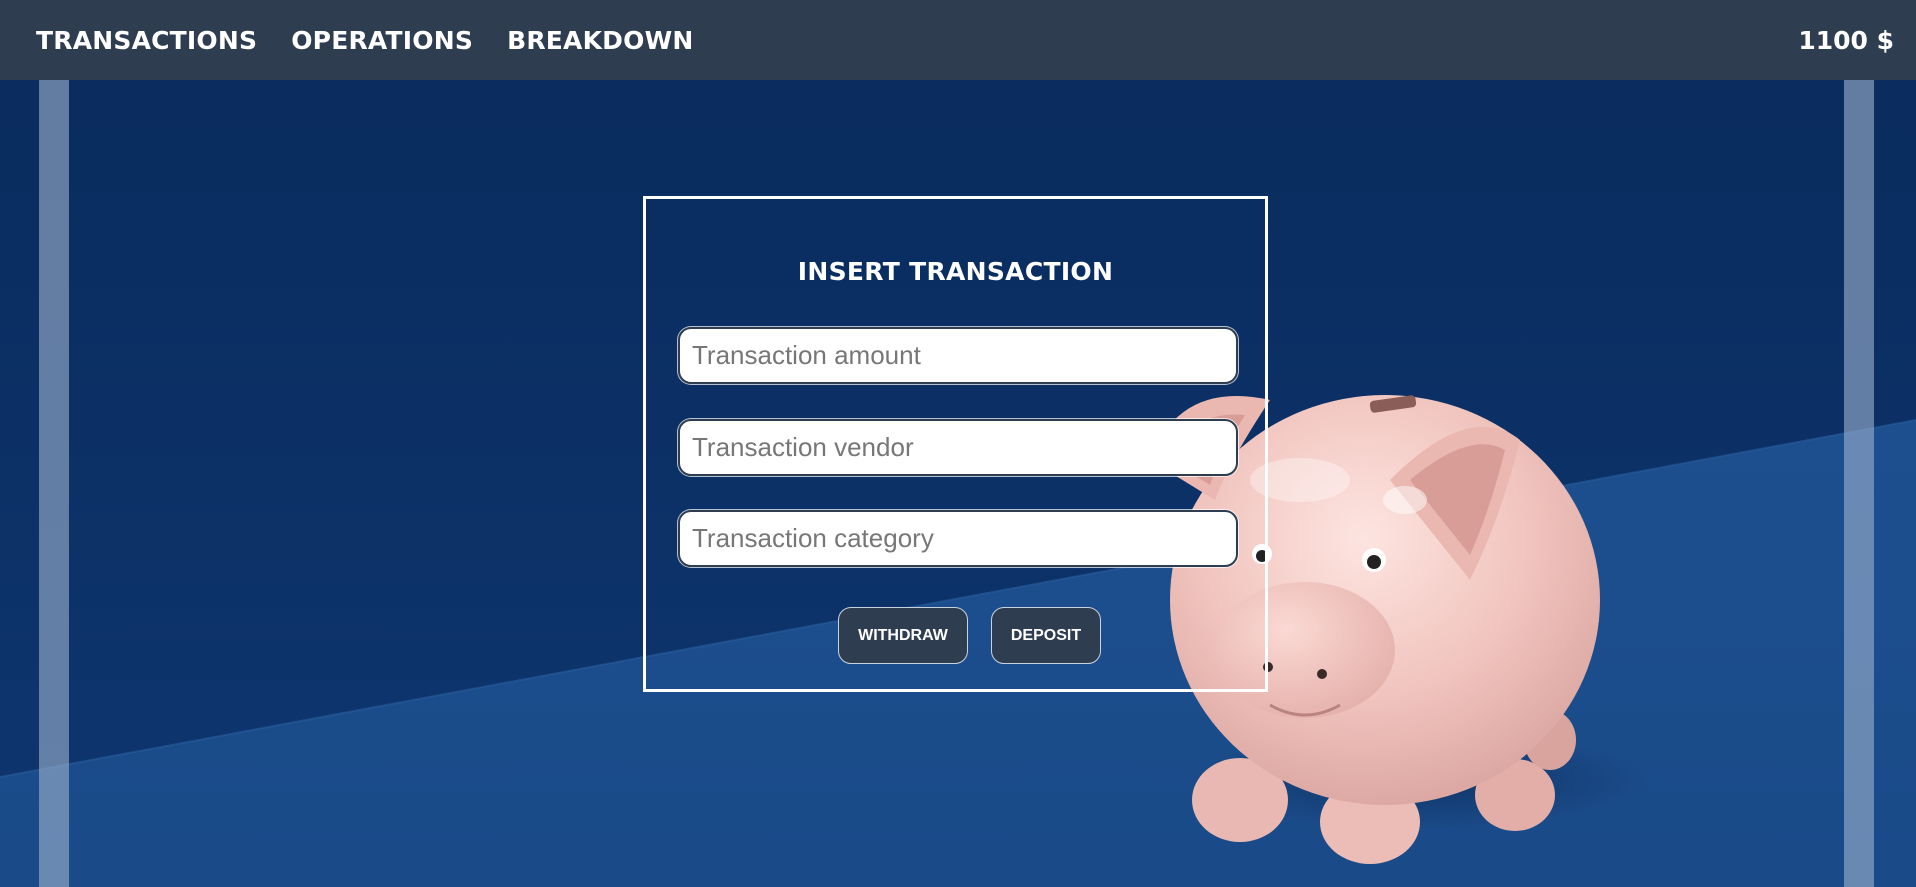 The image size is (1916, 887). Describe the element at coordinates (955, 271) in the screenshot. I see `card-title: INSERT TRANSACTION` at that location.